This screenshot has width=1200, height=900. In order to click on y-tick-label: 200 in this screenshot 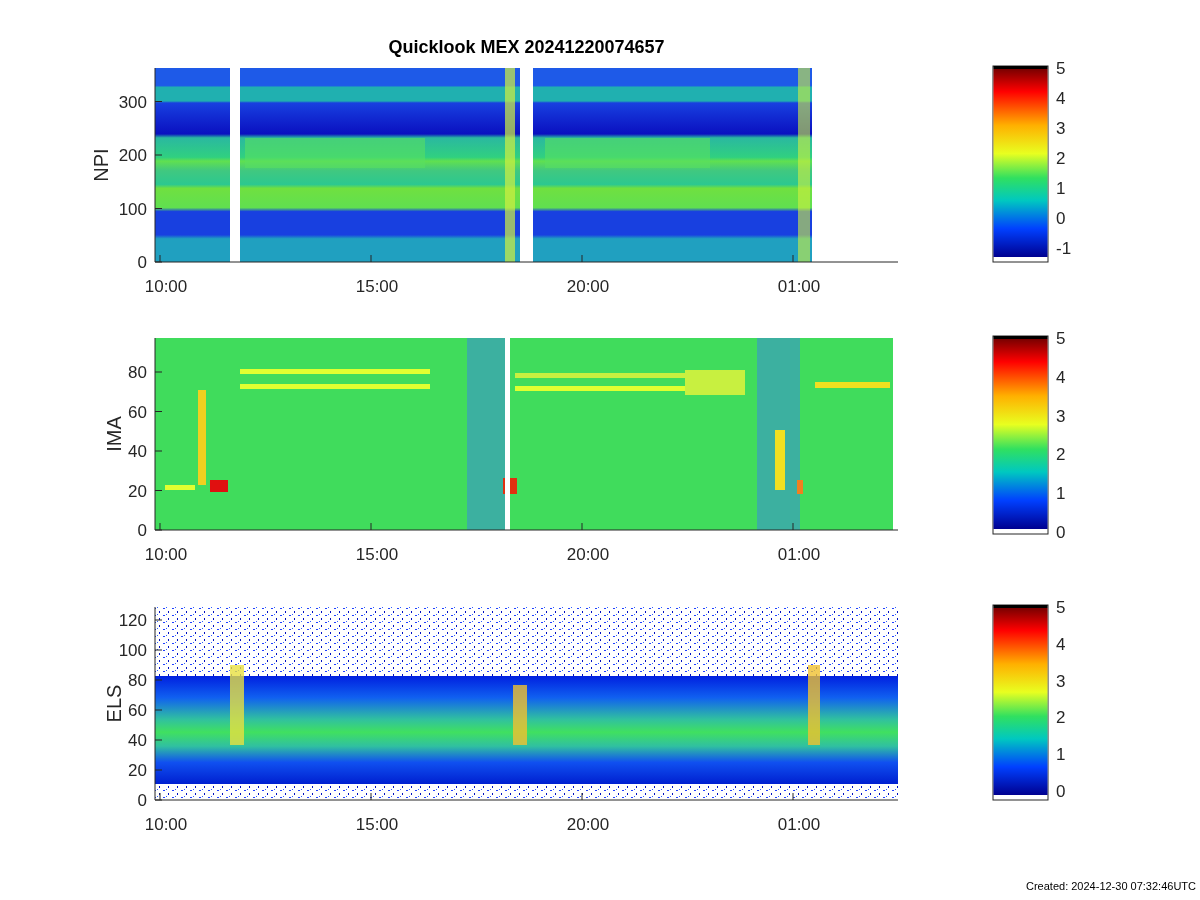, I will do `click(132, 155)`.